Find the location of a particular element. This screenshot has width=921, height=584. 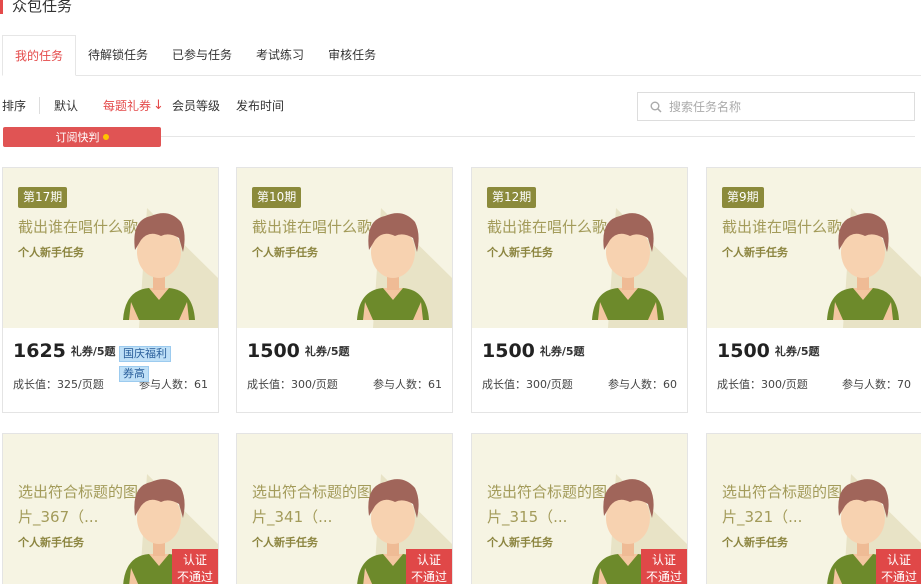

tab-my-tasks: 我的任务 is located at coordinates (39, 55).